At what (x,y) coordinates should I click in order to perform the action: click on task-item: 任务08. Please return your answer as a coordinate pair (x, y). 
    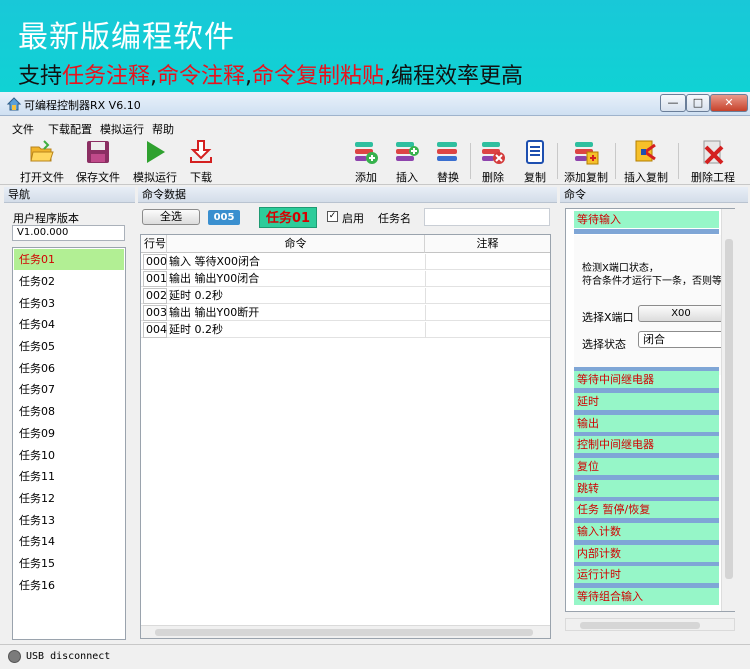
    Looking at the image, I should click on (69, 411).